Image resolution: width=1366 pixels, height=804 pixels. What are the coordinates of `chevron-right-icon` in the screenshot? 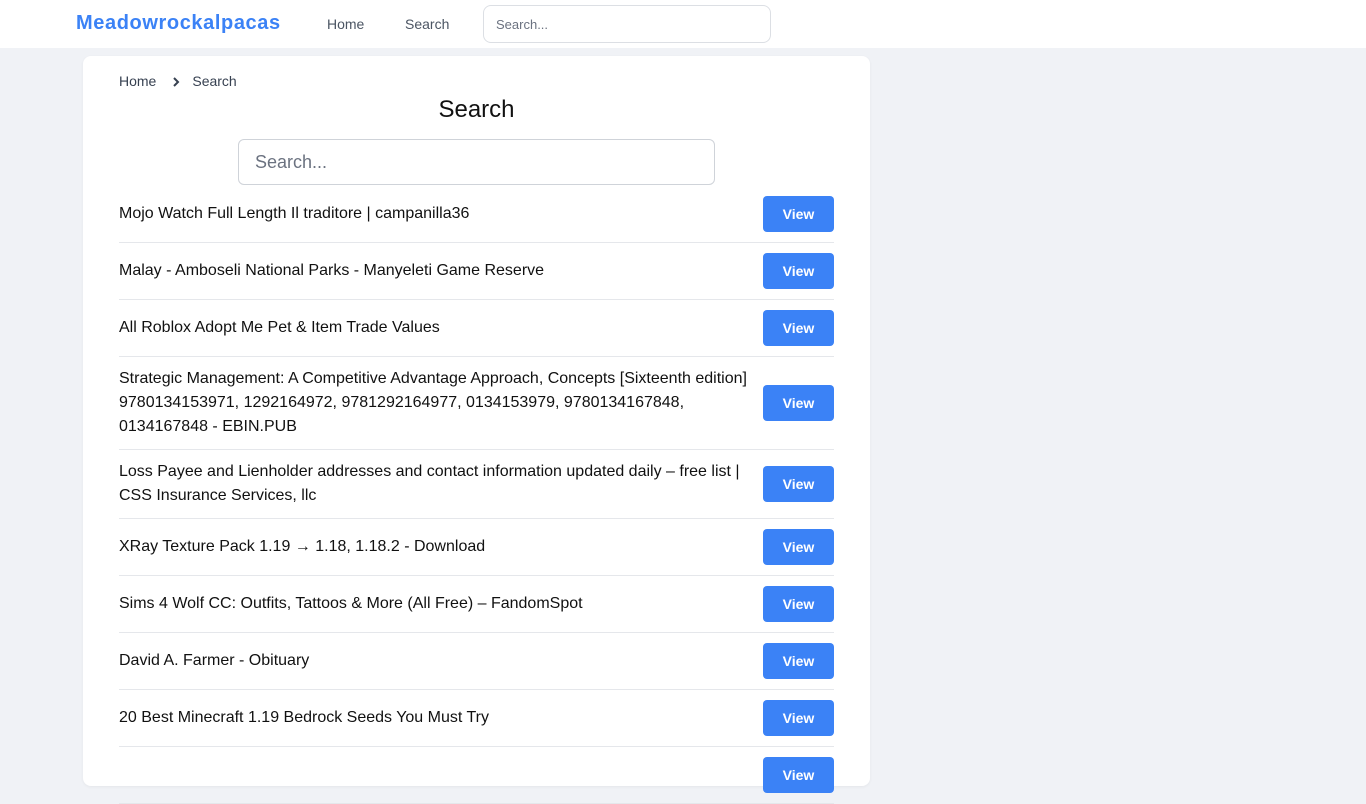 It's located at (176, 81).